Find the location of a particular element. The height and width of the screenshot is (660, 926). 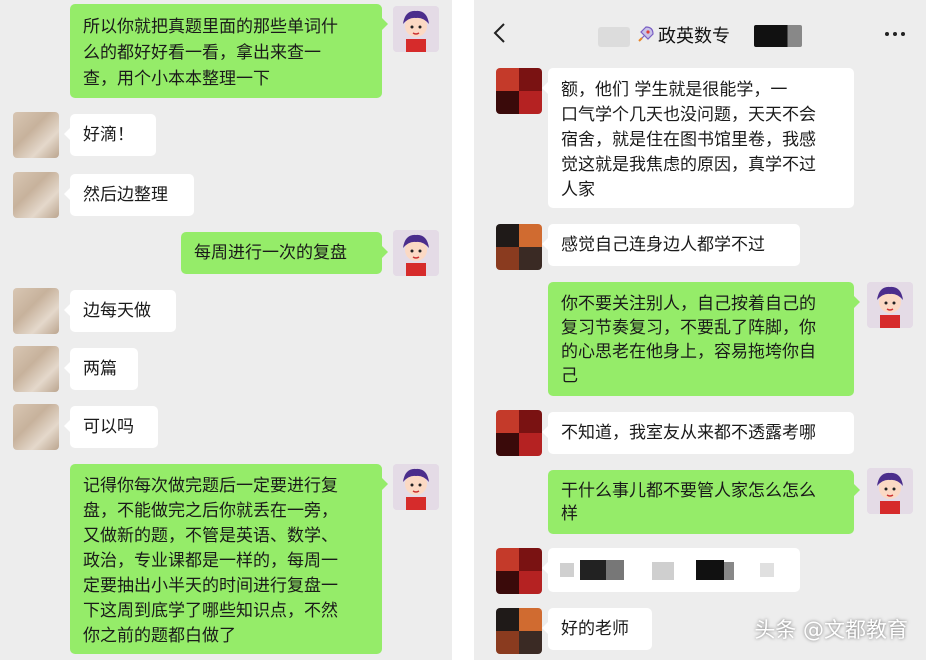

watermark-text: 头条 @文都教育 is located at coordinates (831, 630).